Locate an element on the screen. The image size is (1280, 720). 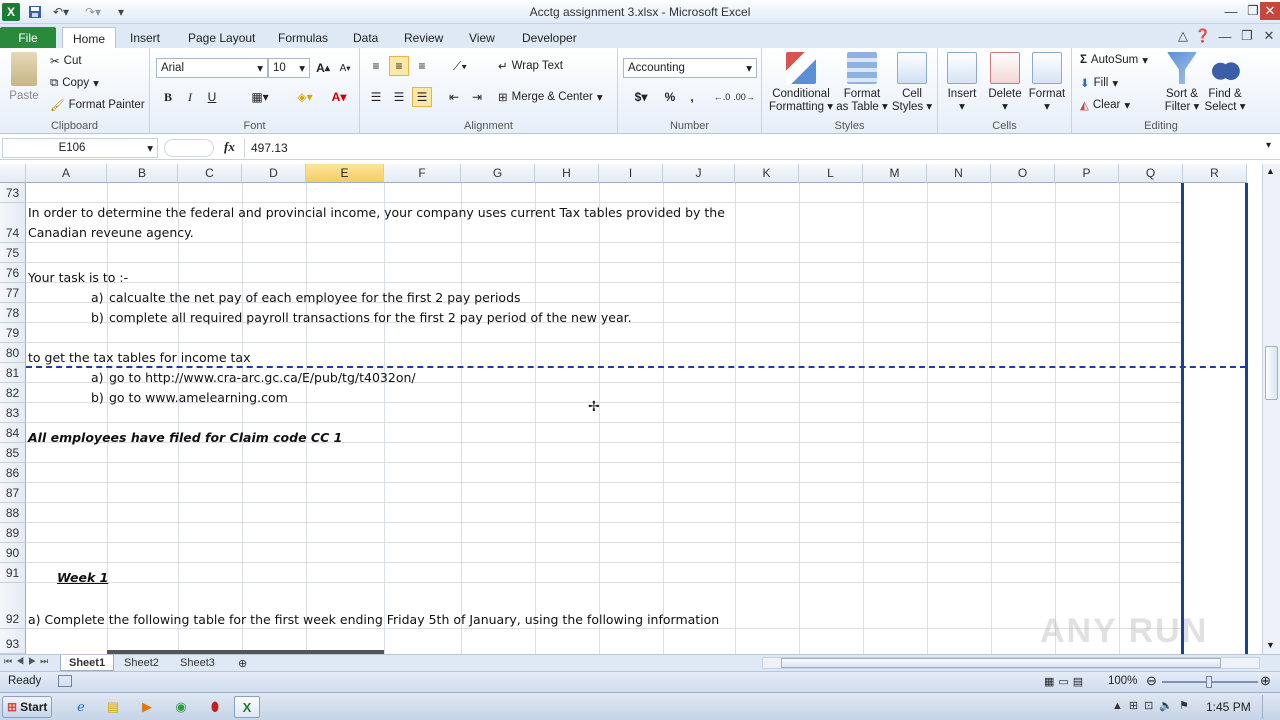
tab-developer: Developer is located at coordinates (549, 37).